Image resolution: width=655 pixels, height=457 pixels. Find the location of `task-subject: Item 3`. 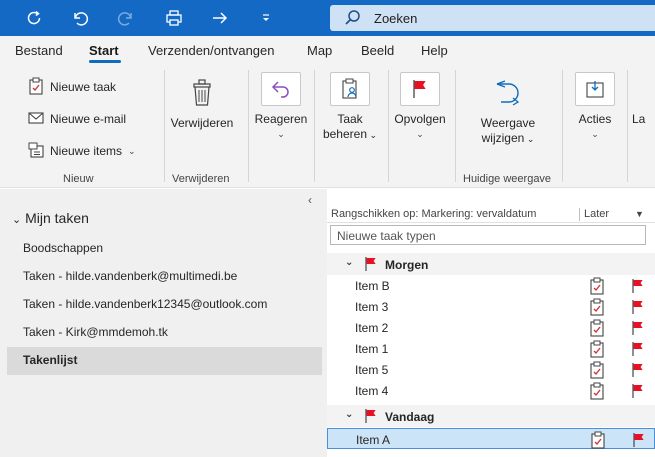

task-subject: Item 3 is located at coordinates (372, 307).